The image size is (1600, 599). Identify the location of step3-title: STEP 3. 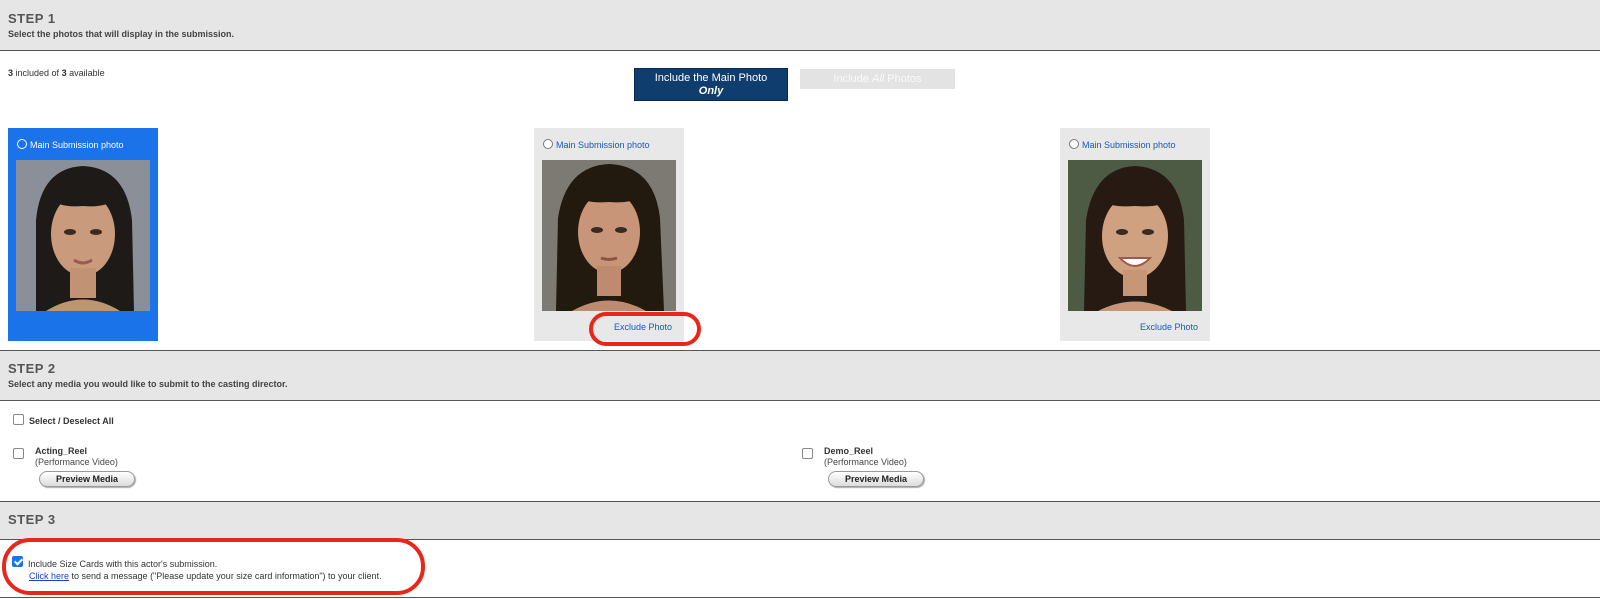
(32, 519).